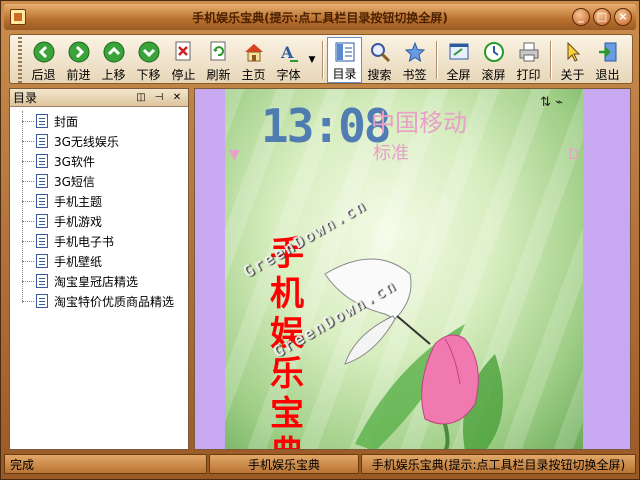 This screenshot has height=480, width=640. What do you see at coordinates (581, 17) in the screenshot?
I see `minimize-button: _` at bounding box center [581, 17].